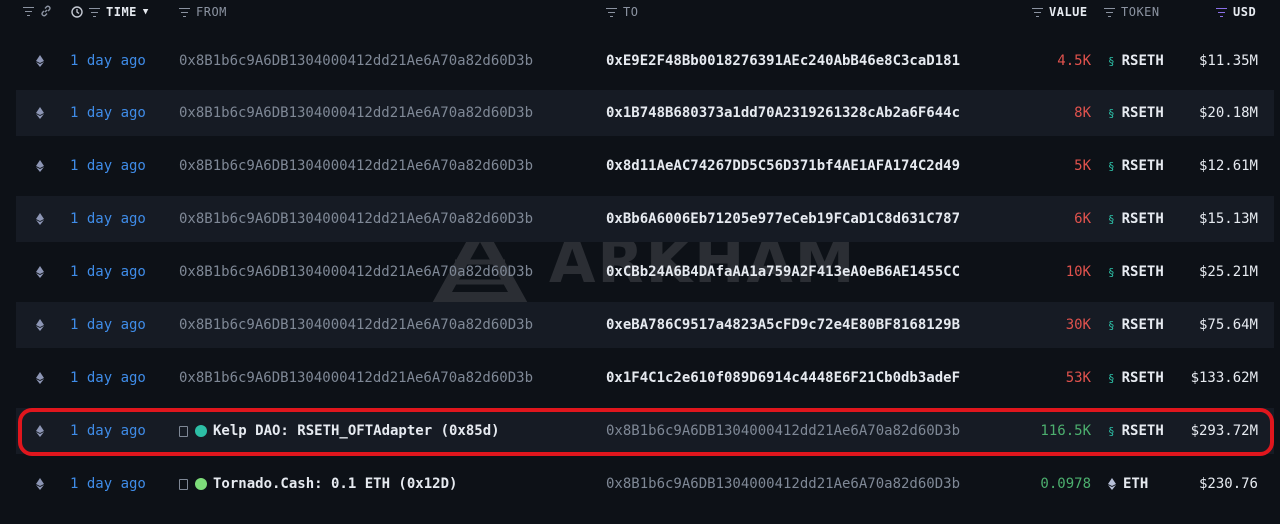 This screenshot has height=524, width=1280. What do you see at coordinates (1236, 12) in the screenshot?
I see `header-usd: USD` at bounding box center [1236, 12].